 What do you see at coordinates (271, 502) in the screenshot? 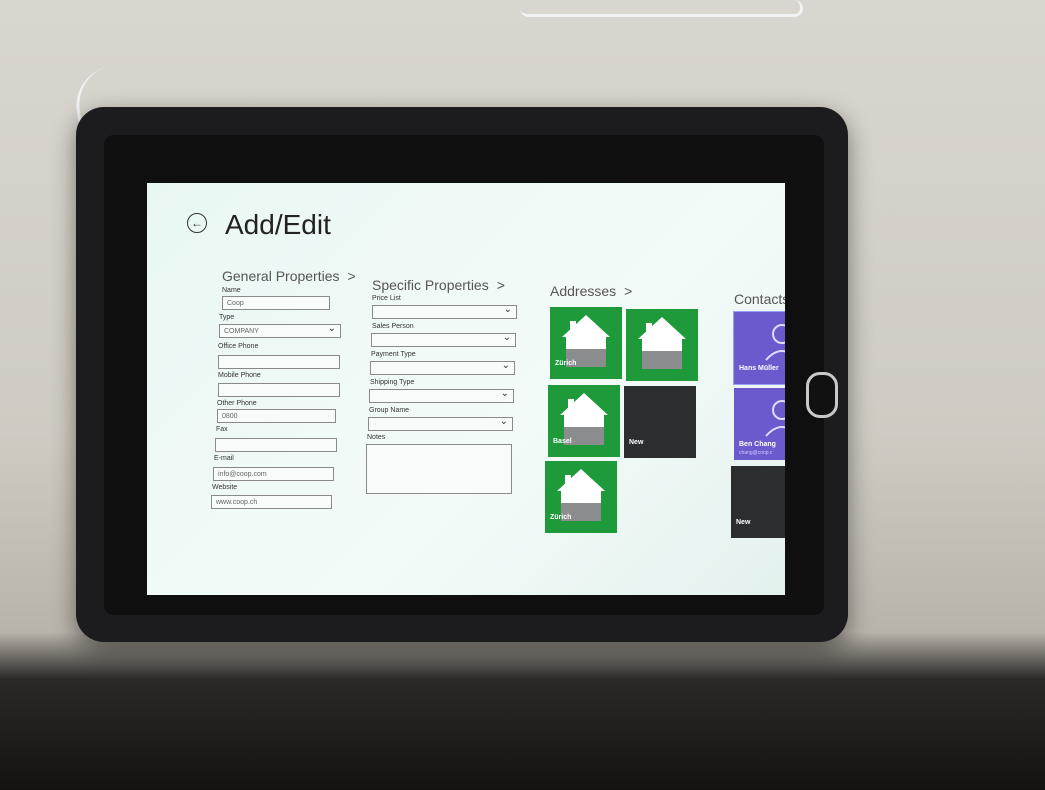
I see `website-field: www.coop.ch` at bounding box center [271, 502].